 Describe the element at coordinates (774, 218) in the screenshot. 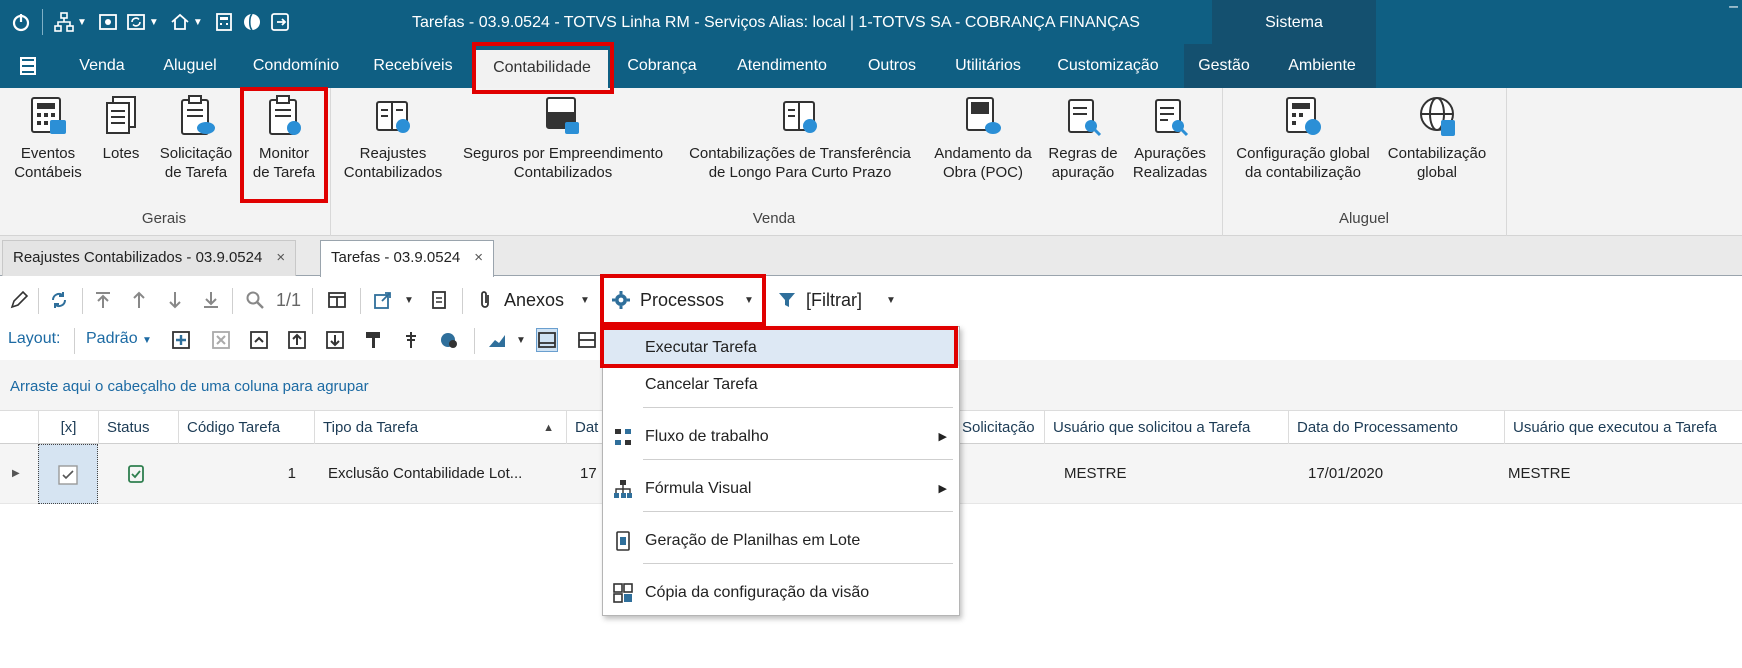

I see `ribbon-group-venda: Venda` at that location.